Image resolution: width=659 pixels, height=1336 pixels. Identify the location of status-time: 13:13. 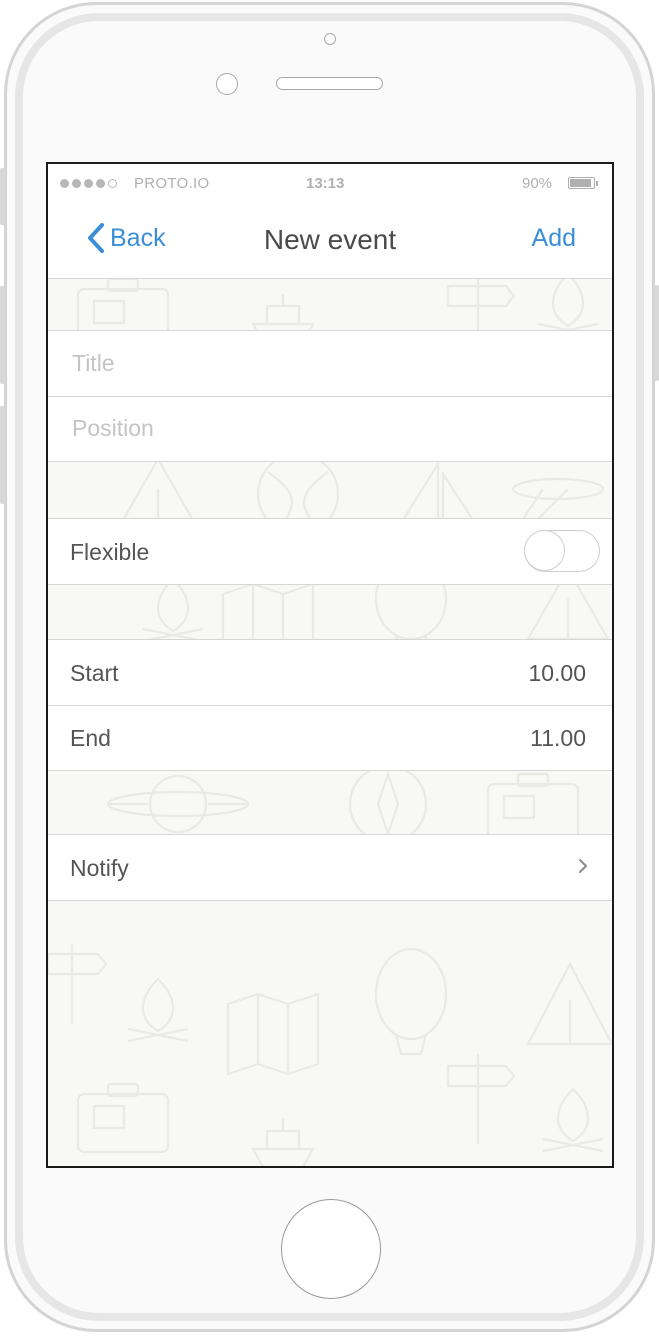
(325, 183).